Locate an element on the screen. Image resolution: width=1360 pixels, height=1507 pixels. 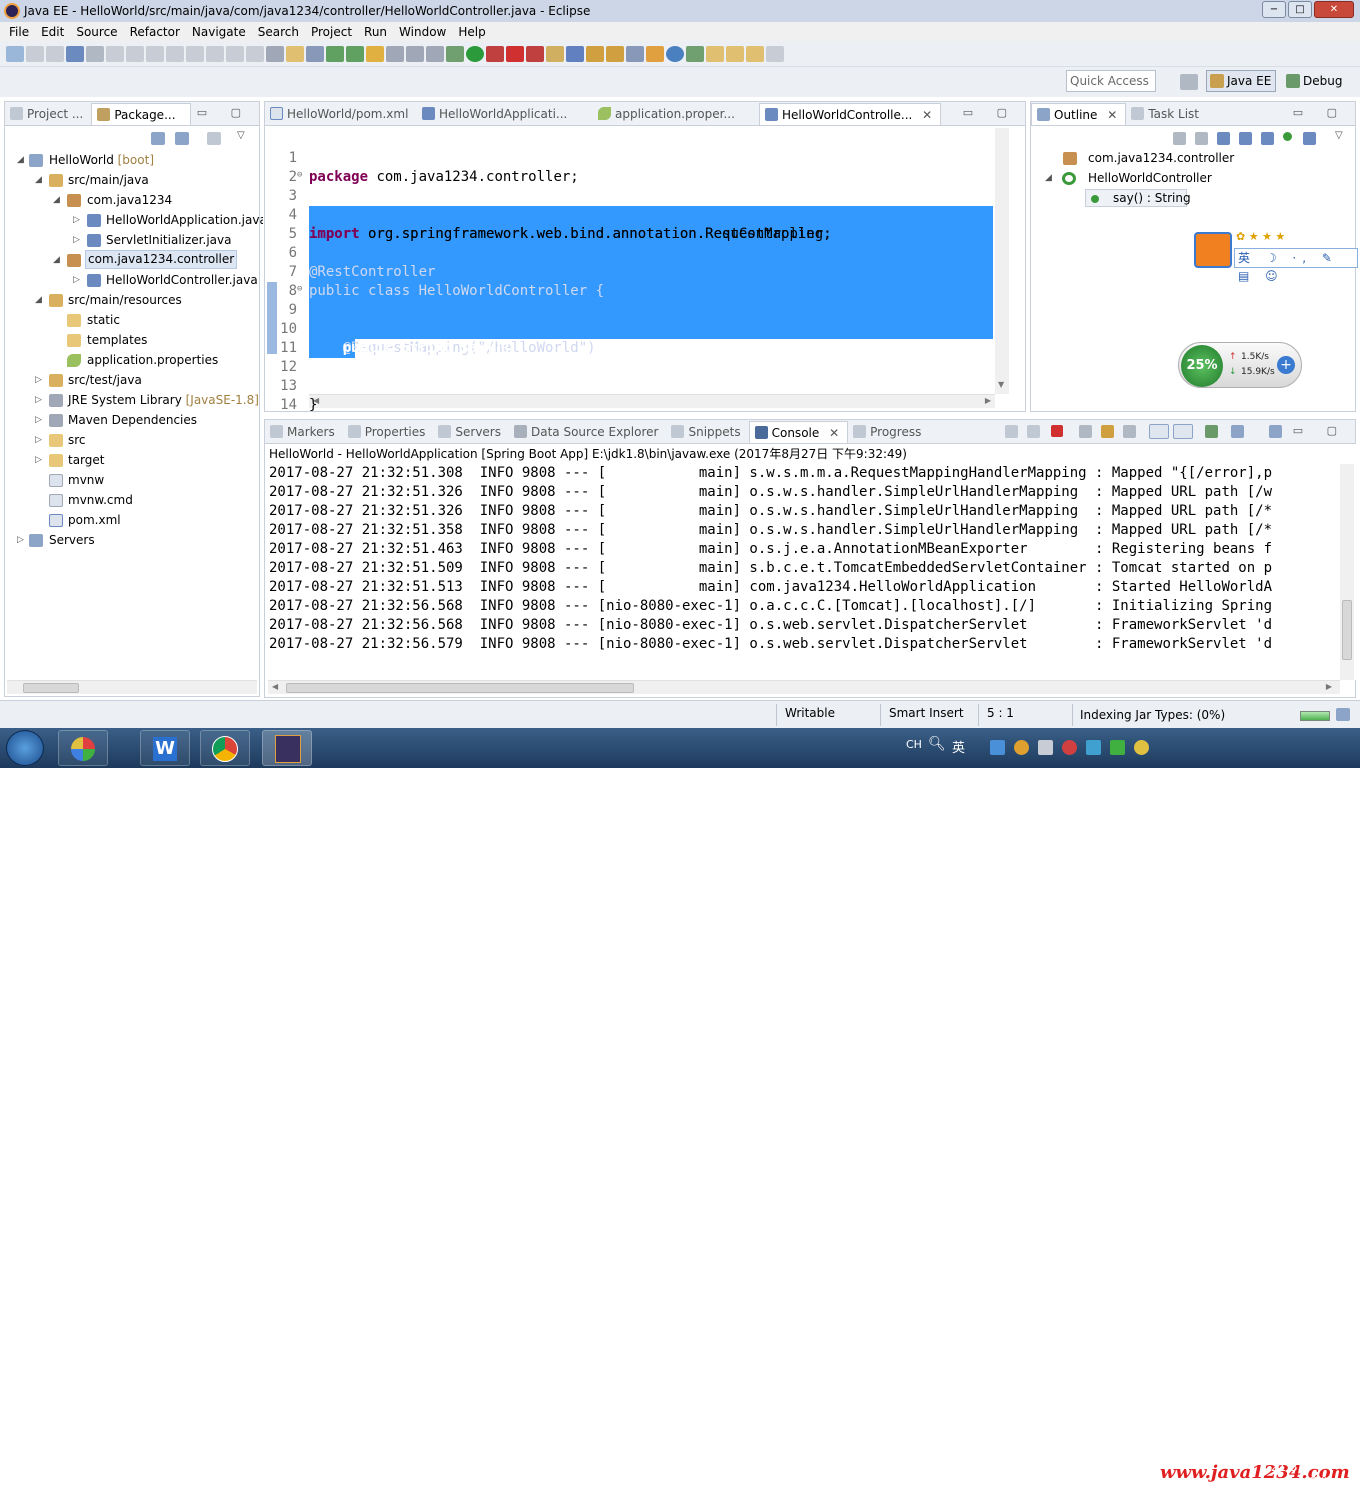
taskbar-app-wps: W is located at coordinates (165, 748).